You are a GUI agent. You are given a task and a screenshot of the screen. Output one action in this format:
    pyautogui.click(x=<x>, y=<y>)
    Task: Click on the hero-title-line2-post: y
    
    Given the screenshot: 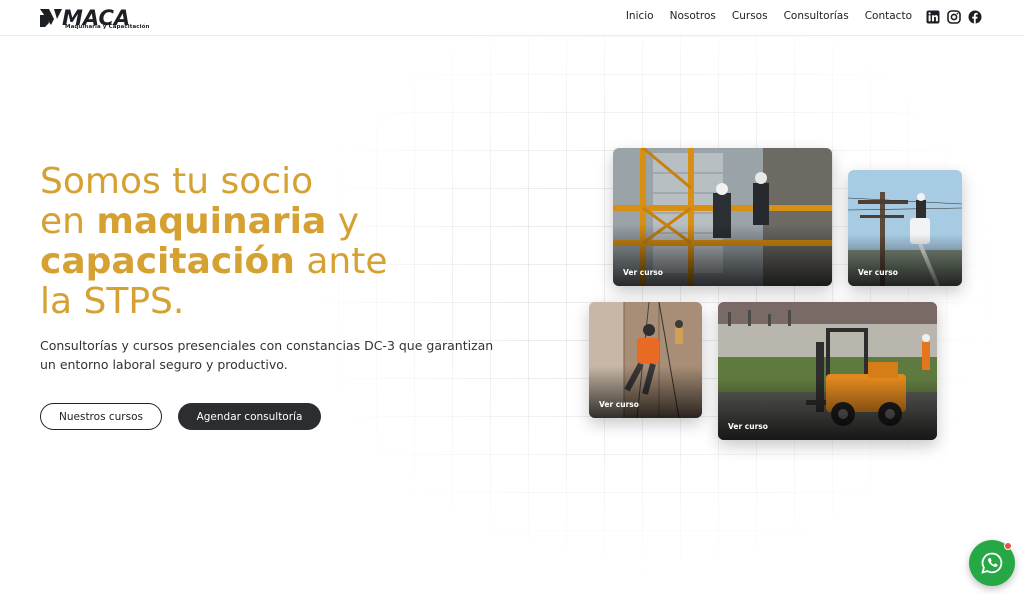 What is the action you would take?
    pyautogui.click(x=343, y=221)
    